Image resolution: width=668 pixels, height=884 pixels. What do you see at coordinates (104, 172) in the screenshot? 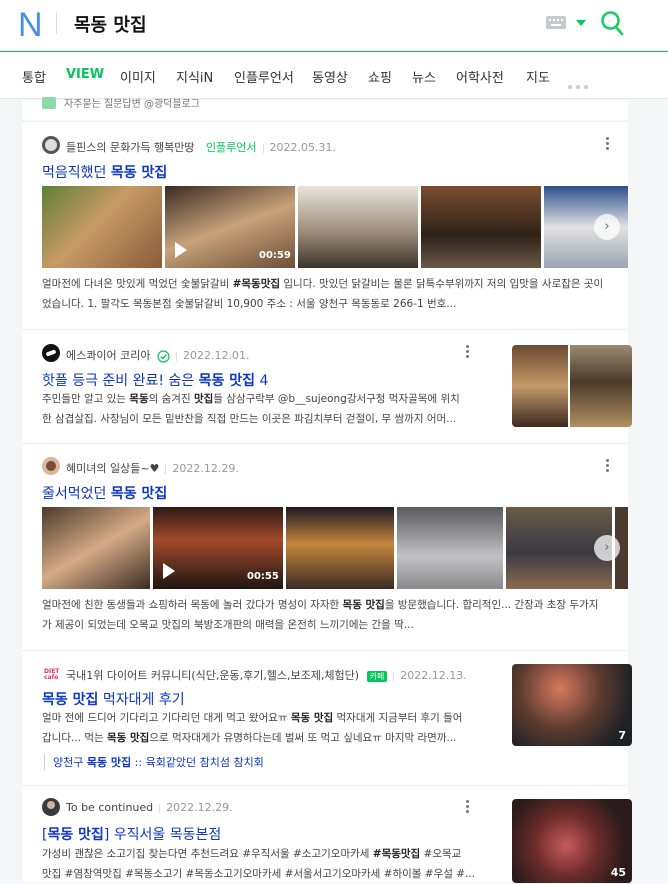
I see `result-title: 먹음직했던 목동 맛집` at bounding box center [104, 172].